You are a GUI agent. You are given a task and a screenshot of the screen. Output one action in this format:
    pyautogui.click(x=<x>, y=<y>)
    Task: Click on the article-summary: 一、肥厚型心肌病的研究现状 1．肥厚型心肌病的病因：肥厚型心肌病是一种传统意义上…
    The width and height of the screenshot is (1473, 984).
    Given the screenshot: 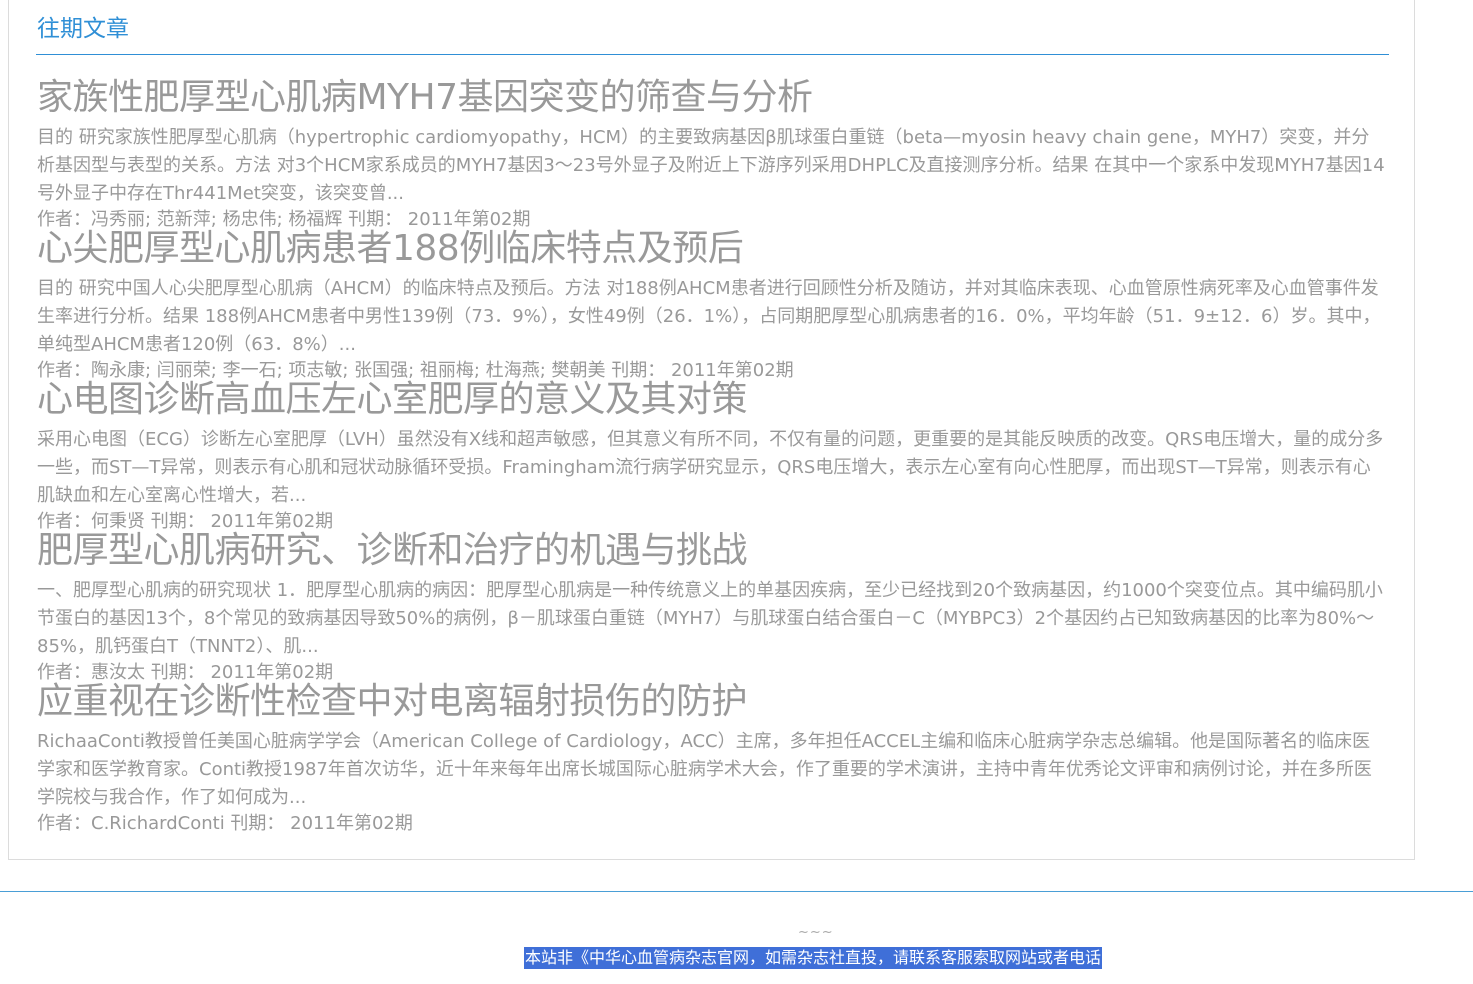 What is the action you would take?
    pyautogui.click(x=710, y=618)
    